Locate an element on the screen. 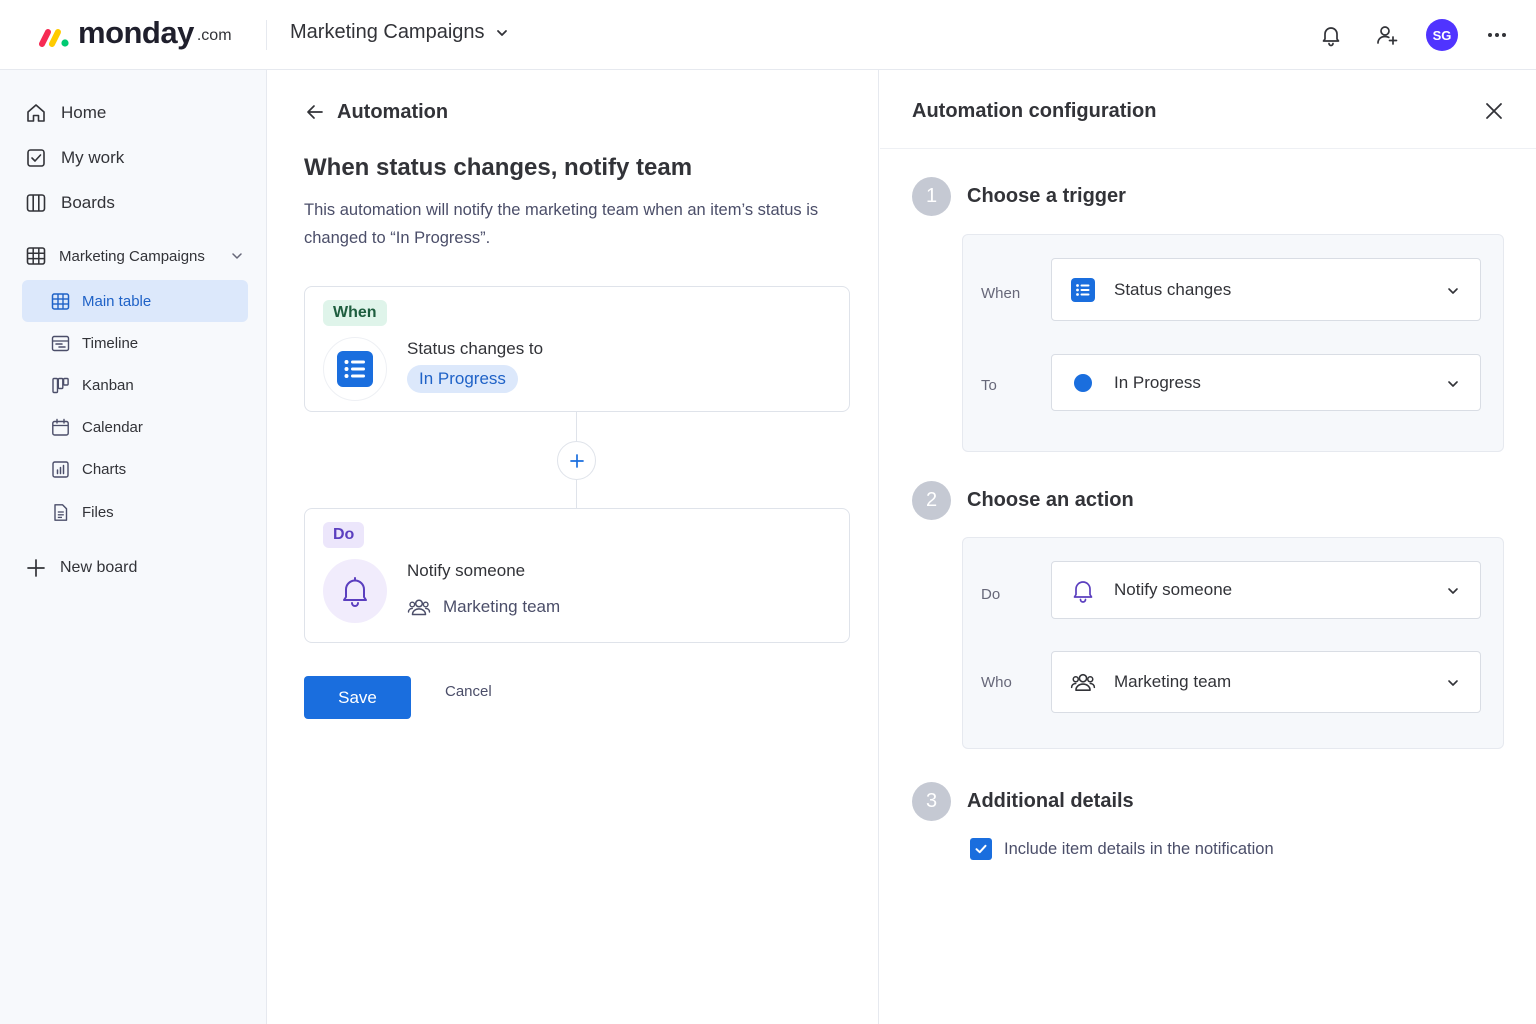 The height and width of the screenshot is (1024, 1536). trigger-box: When Status changes To In Progress is located at coordinates (1233, 343).